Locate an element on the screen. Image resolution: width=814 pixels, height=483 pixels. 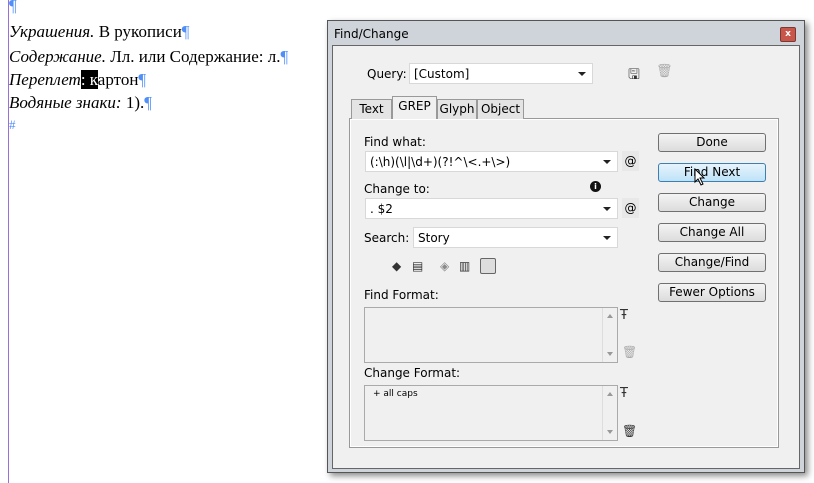
specify-find-format-icon: Ŧ is located at coordinates (624, 315).